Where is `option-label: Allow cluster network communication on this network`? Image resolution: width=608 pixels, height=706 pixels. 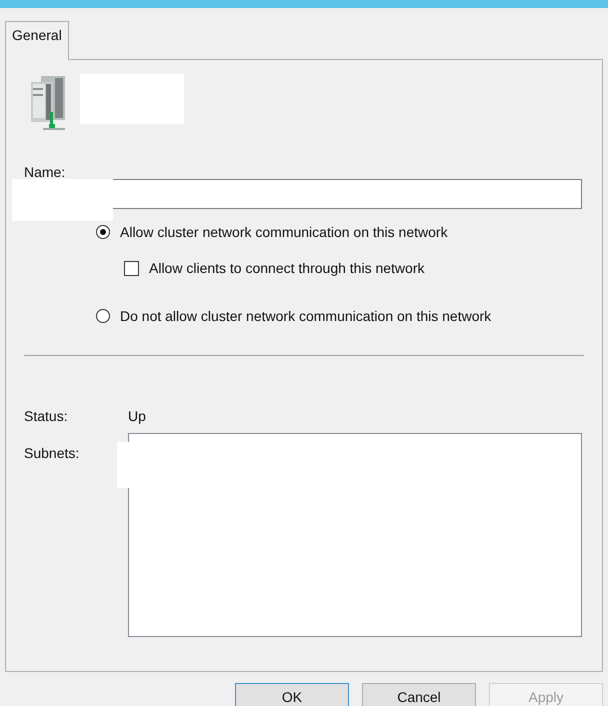 option-label: Allow cluster network communication on this network is located at coordinates (284, 232).